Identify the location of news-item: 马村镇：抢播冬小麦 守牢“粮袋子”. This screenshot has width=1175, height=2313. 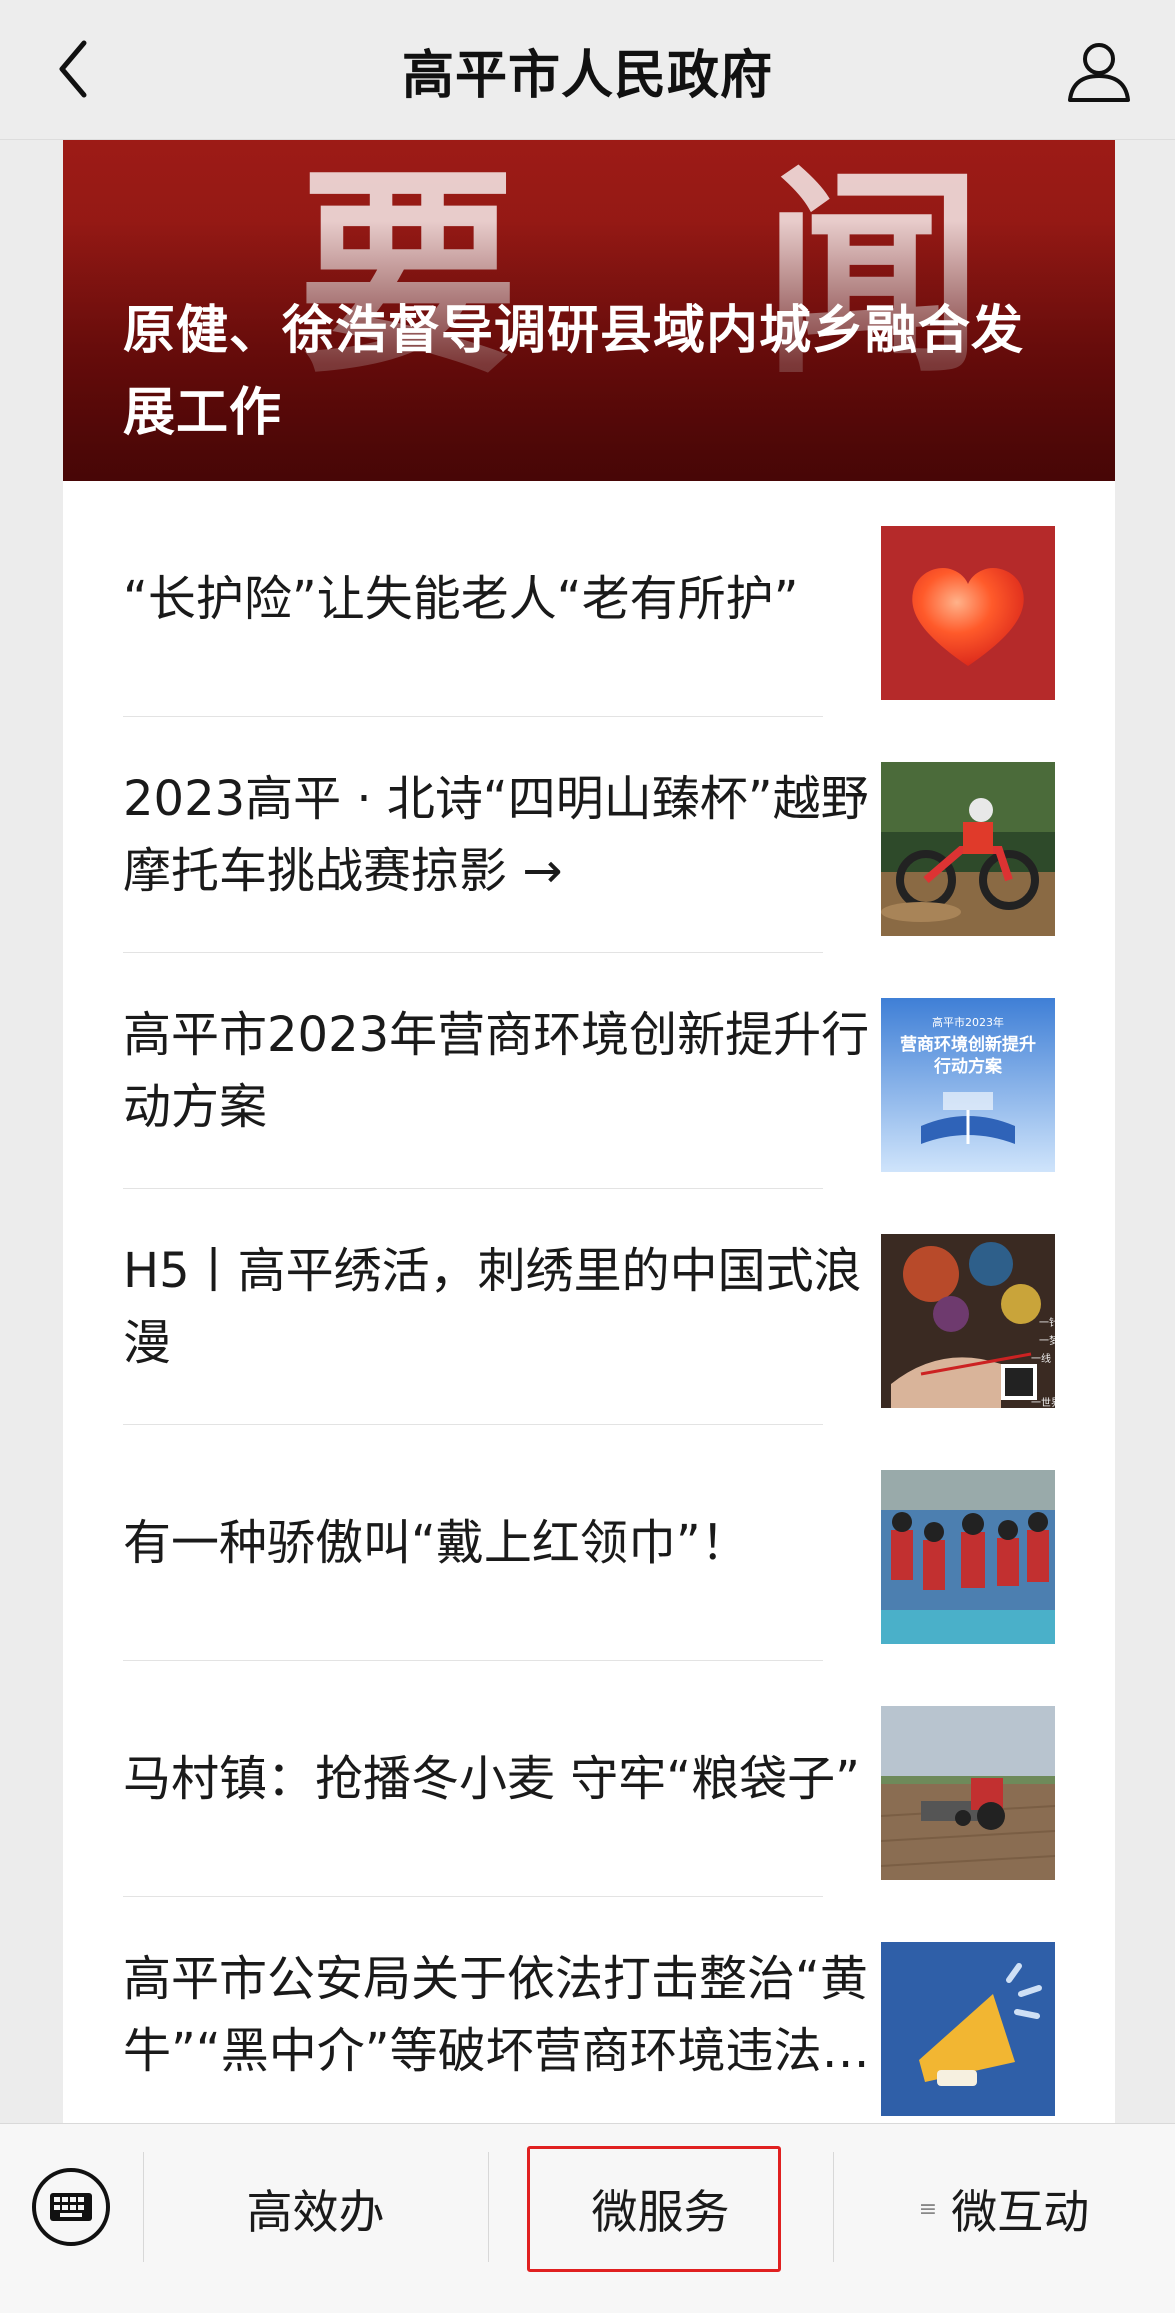
(589, 1779).